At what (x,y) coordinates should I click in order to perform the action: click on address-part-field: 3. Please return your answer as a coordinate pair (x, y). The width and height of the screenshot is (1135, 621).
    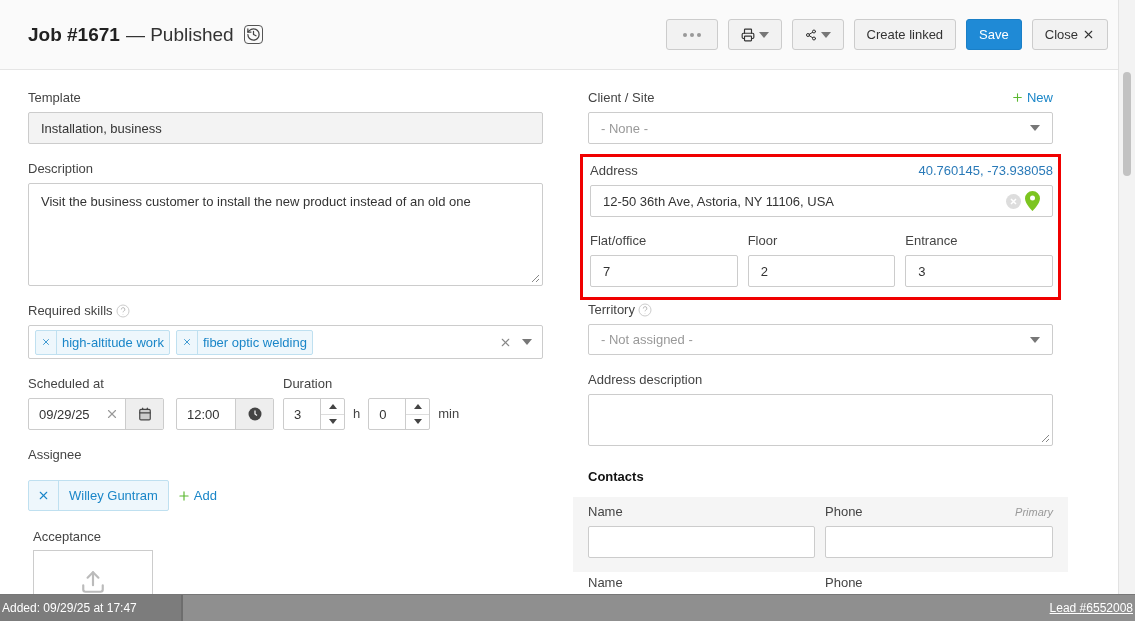
    Looking at the image, I should click on (979, 271).